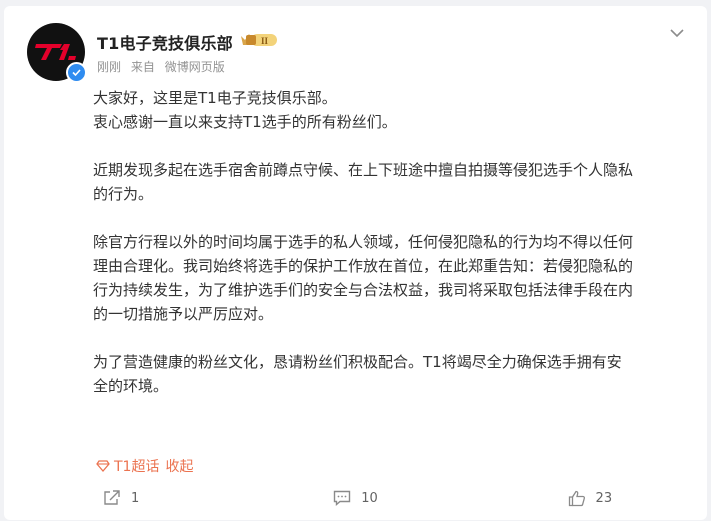 The width and height of the screenshot is (711, 521). What do you see at coordinates (165, 42) in the screenshot?
I see `author-name: T1电子竞技俱乐部` at bounding box center [165, 42].